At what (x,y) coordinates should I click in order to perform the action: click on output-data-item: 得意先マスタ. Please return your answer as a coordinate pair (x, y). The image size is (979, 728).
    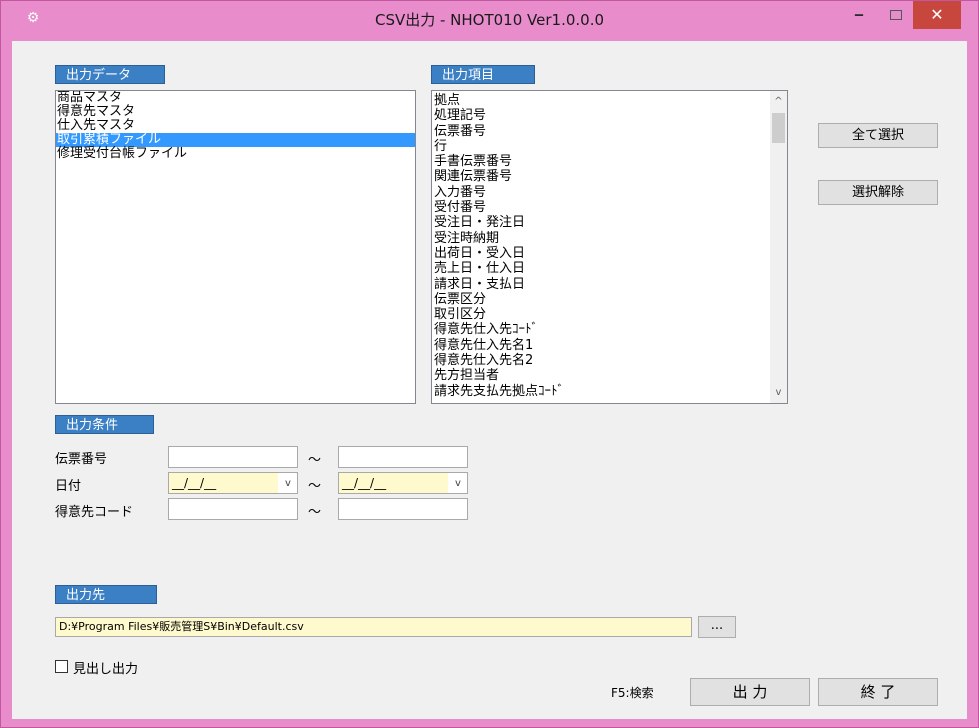
    Looking at the image, I should click on (235, 112).